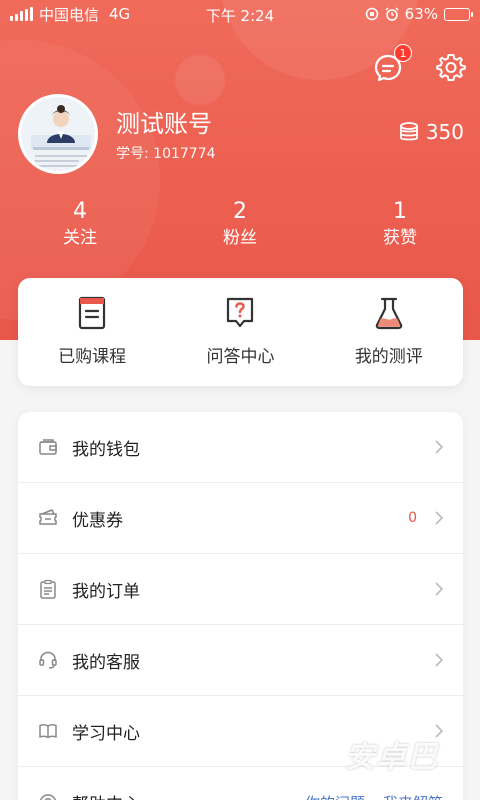  Describe the element at coordinates (240, 660) in the screenshot. I see `menu-item-customer-service: 我的客服` at that location.